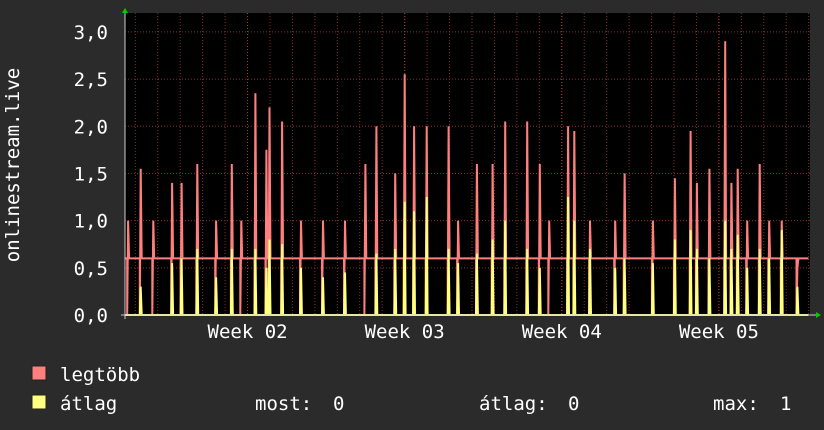 The width and height of the screenshot is (824, 430). Describe the element at coordinates (562, 332) in the screenshot. I see `x-tick-label: Week 04` at that location.